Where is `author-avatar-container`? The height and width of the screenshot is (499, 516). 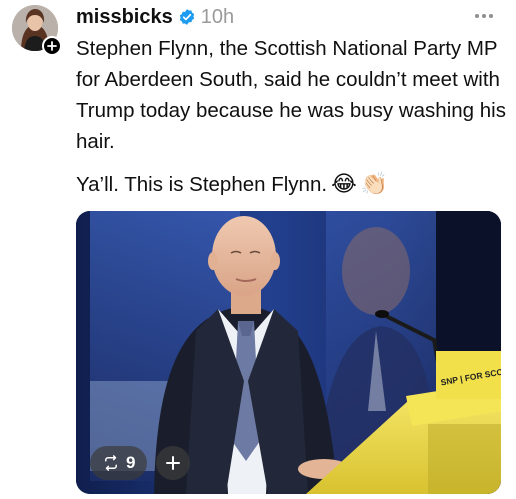 author-avatar-container is located at coordinates (37, 30).